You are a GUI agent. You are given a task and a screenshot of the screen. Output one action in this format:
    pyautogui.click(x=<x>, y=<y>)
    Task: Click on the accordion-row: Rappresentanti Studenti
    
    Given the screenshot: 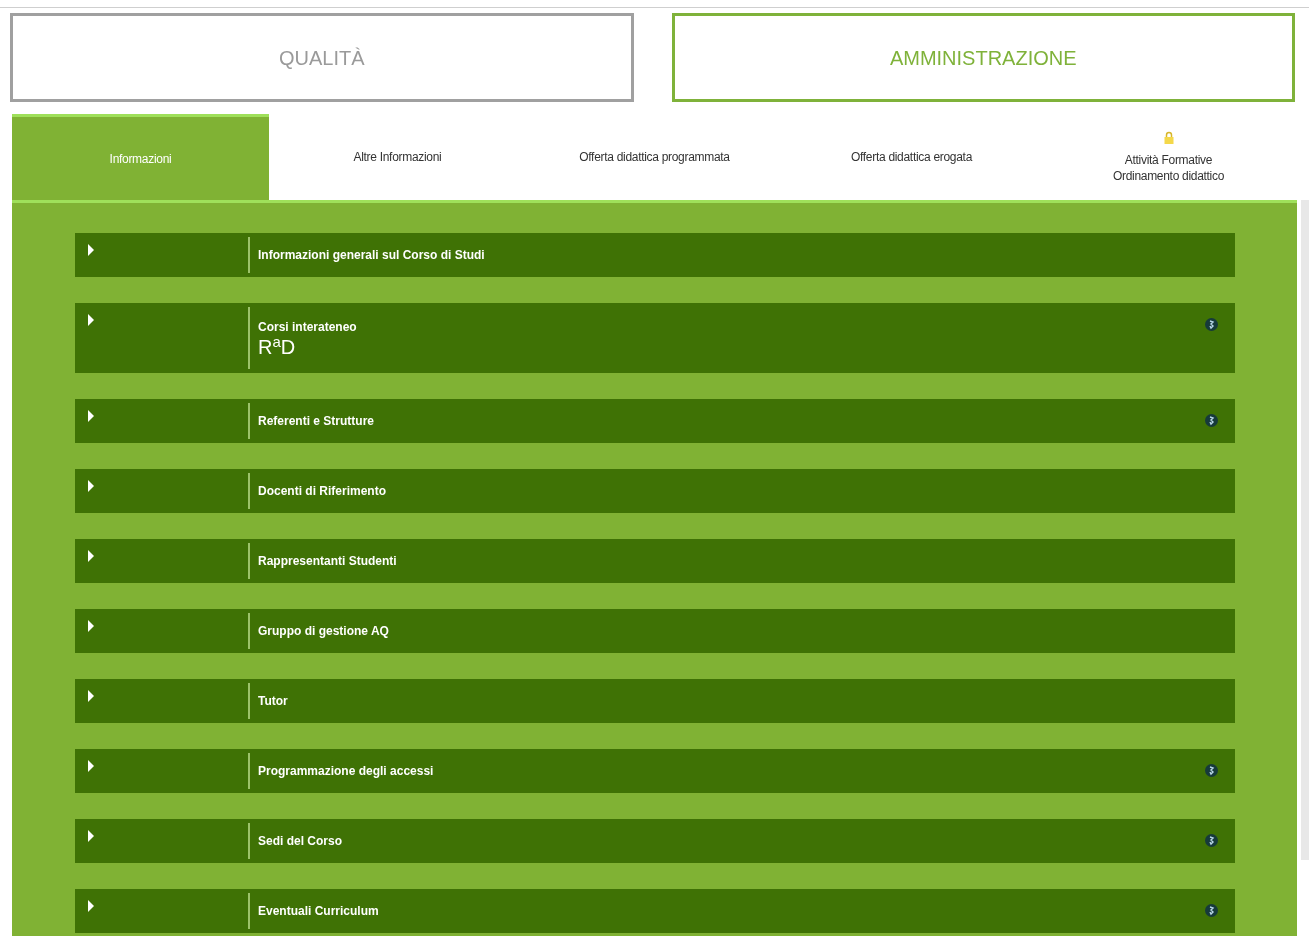 What is the action you would take?
    pyautogui.click(x=655, y=561)
    